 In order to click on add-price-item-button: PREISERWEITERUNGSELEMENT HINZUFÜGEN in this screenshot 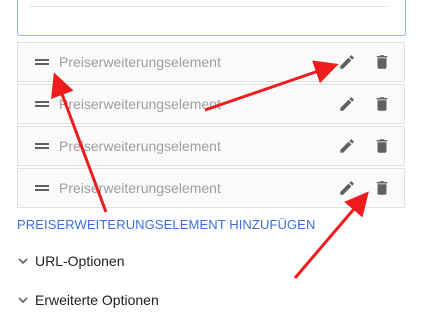, I will do `click(166, 224)`.